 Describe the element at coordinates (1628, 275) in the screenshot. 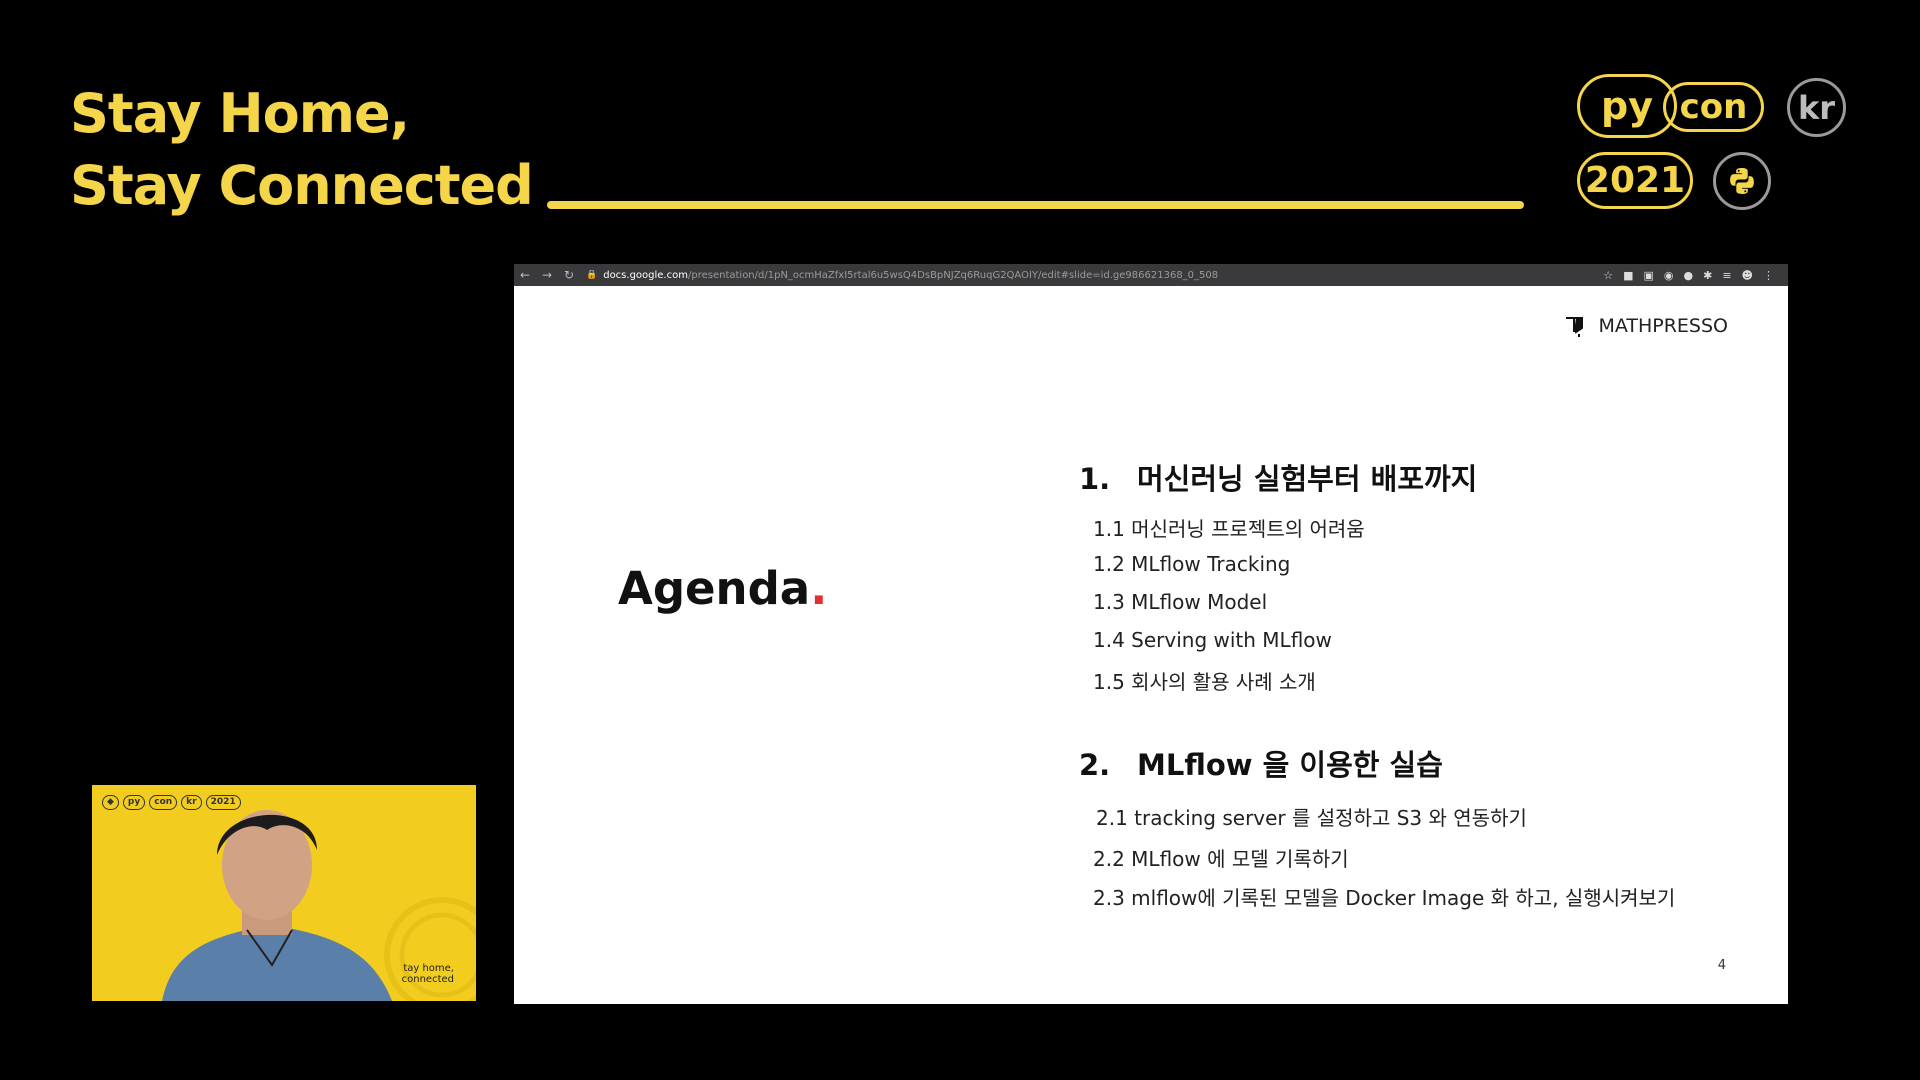

I see `extension-icon: ■` at that location.